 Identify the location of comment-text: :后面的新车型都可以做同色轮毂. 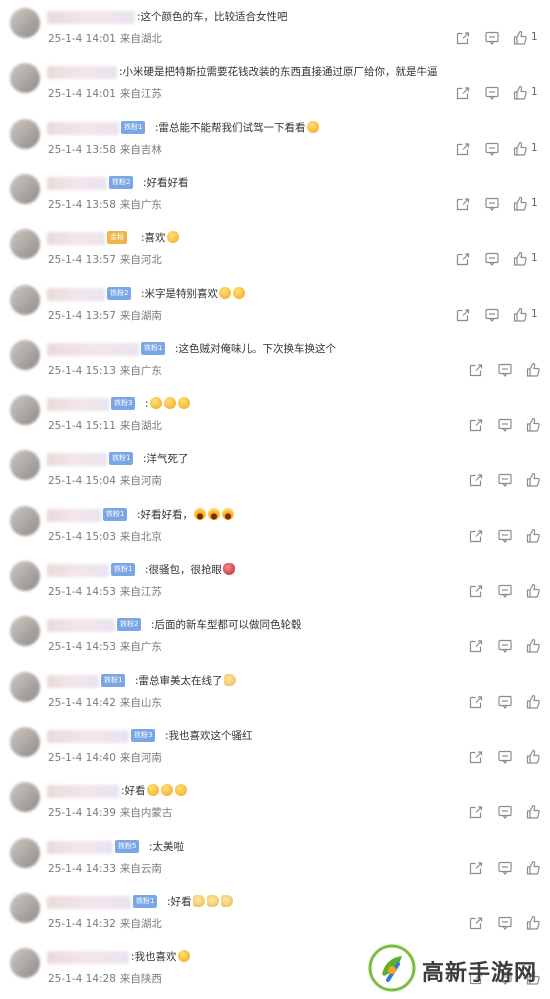
(226, 625).